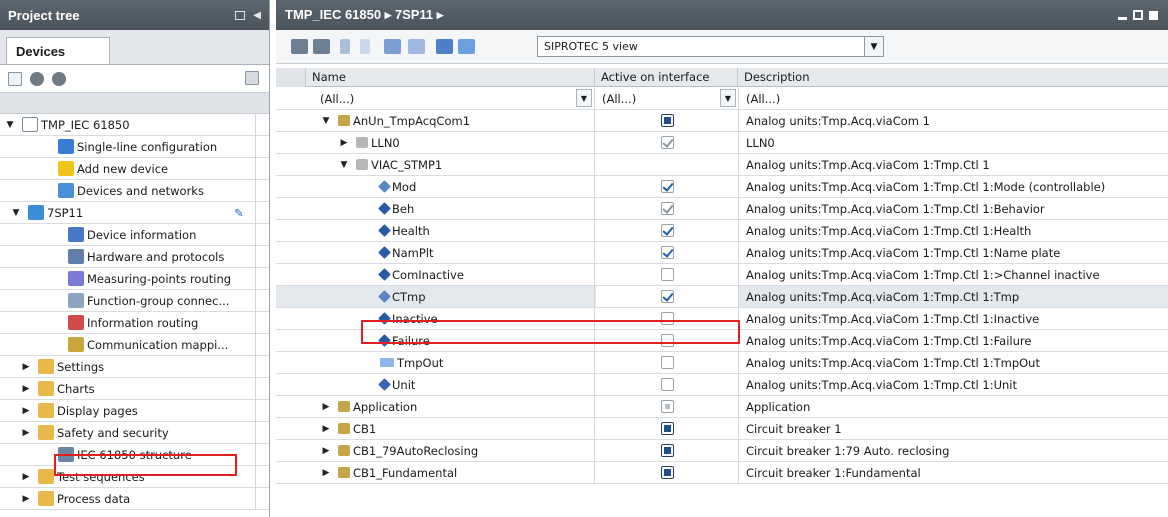 This screenshot has height=517, width=1168. What do you see at coordinates (450, 77) in the screenshot?
I see `column-header-name: Name` at bounding box center [450, 77].